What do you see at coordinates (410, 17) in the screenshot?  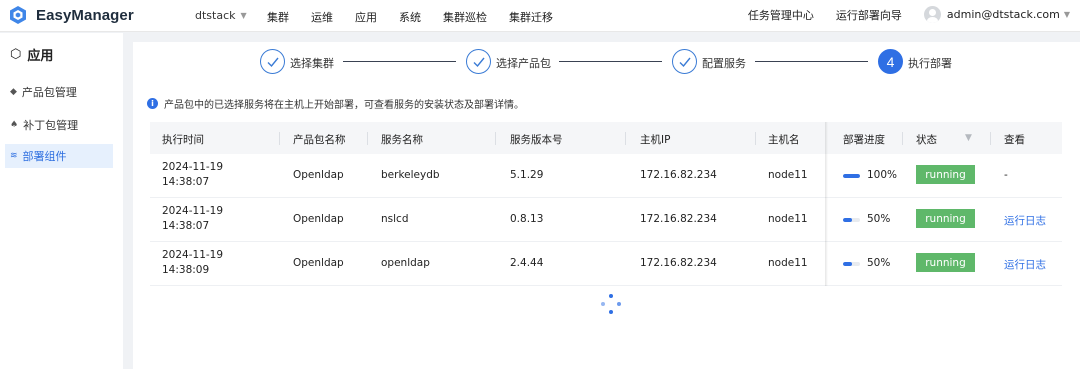 I see `nav-item-system: 系统` at bounding box center [410, 17].